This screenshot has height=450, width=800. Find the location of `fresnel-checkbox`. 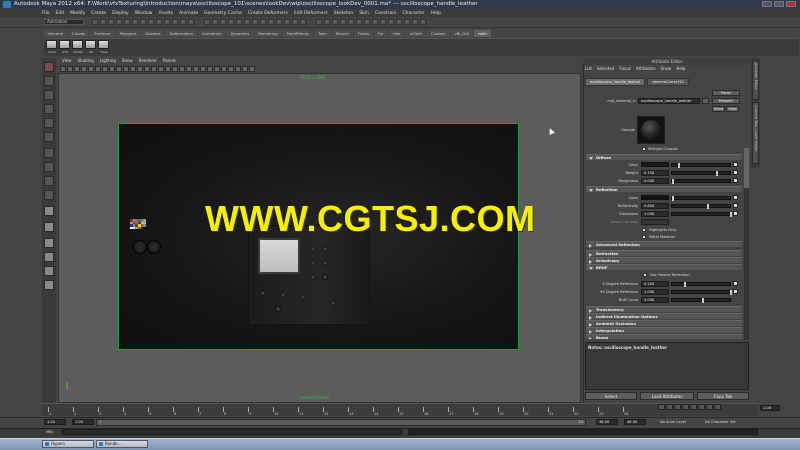

fresnel-checkbox is located at coordinates (645, 275).